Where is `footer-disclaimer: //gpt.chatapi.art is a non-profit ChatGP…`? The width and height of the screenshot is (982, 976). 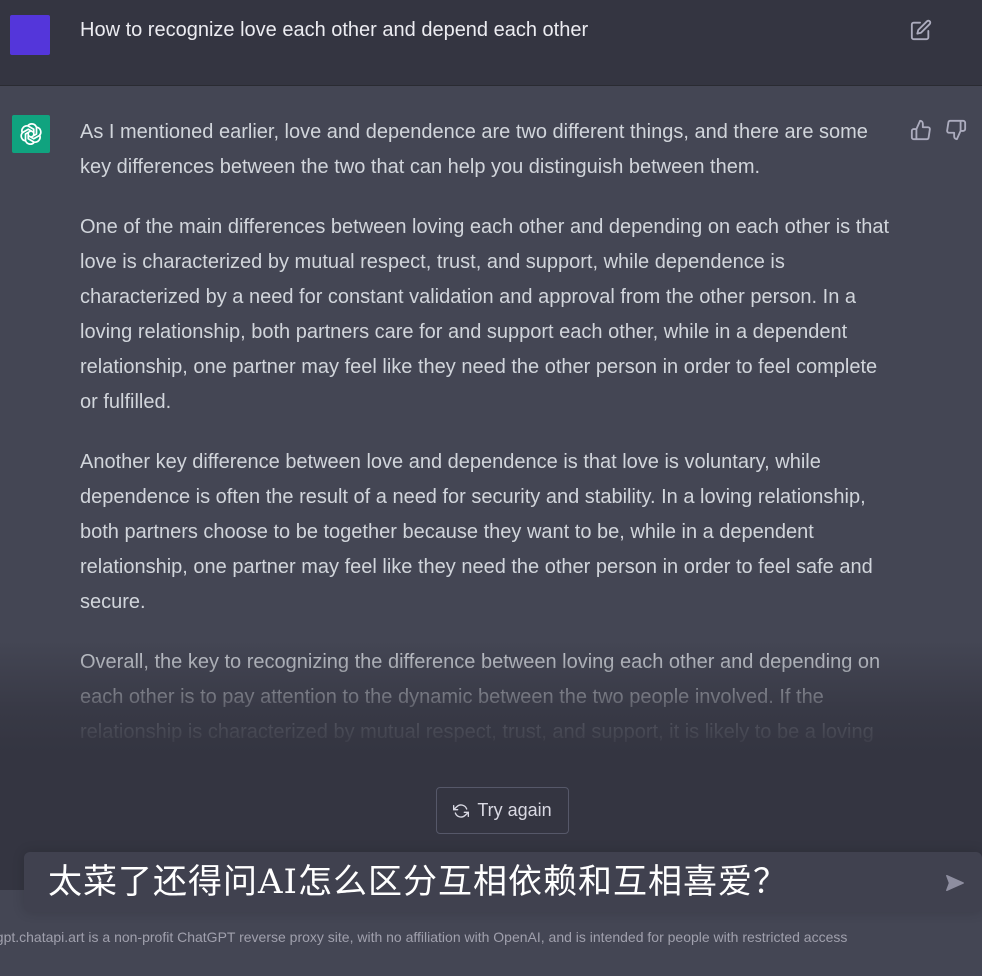
footer-disclaimer: //gpt.chatapi.art is a non-profit ChatGP… is located at coordinates (424, 937).